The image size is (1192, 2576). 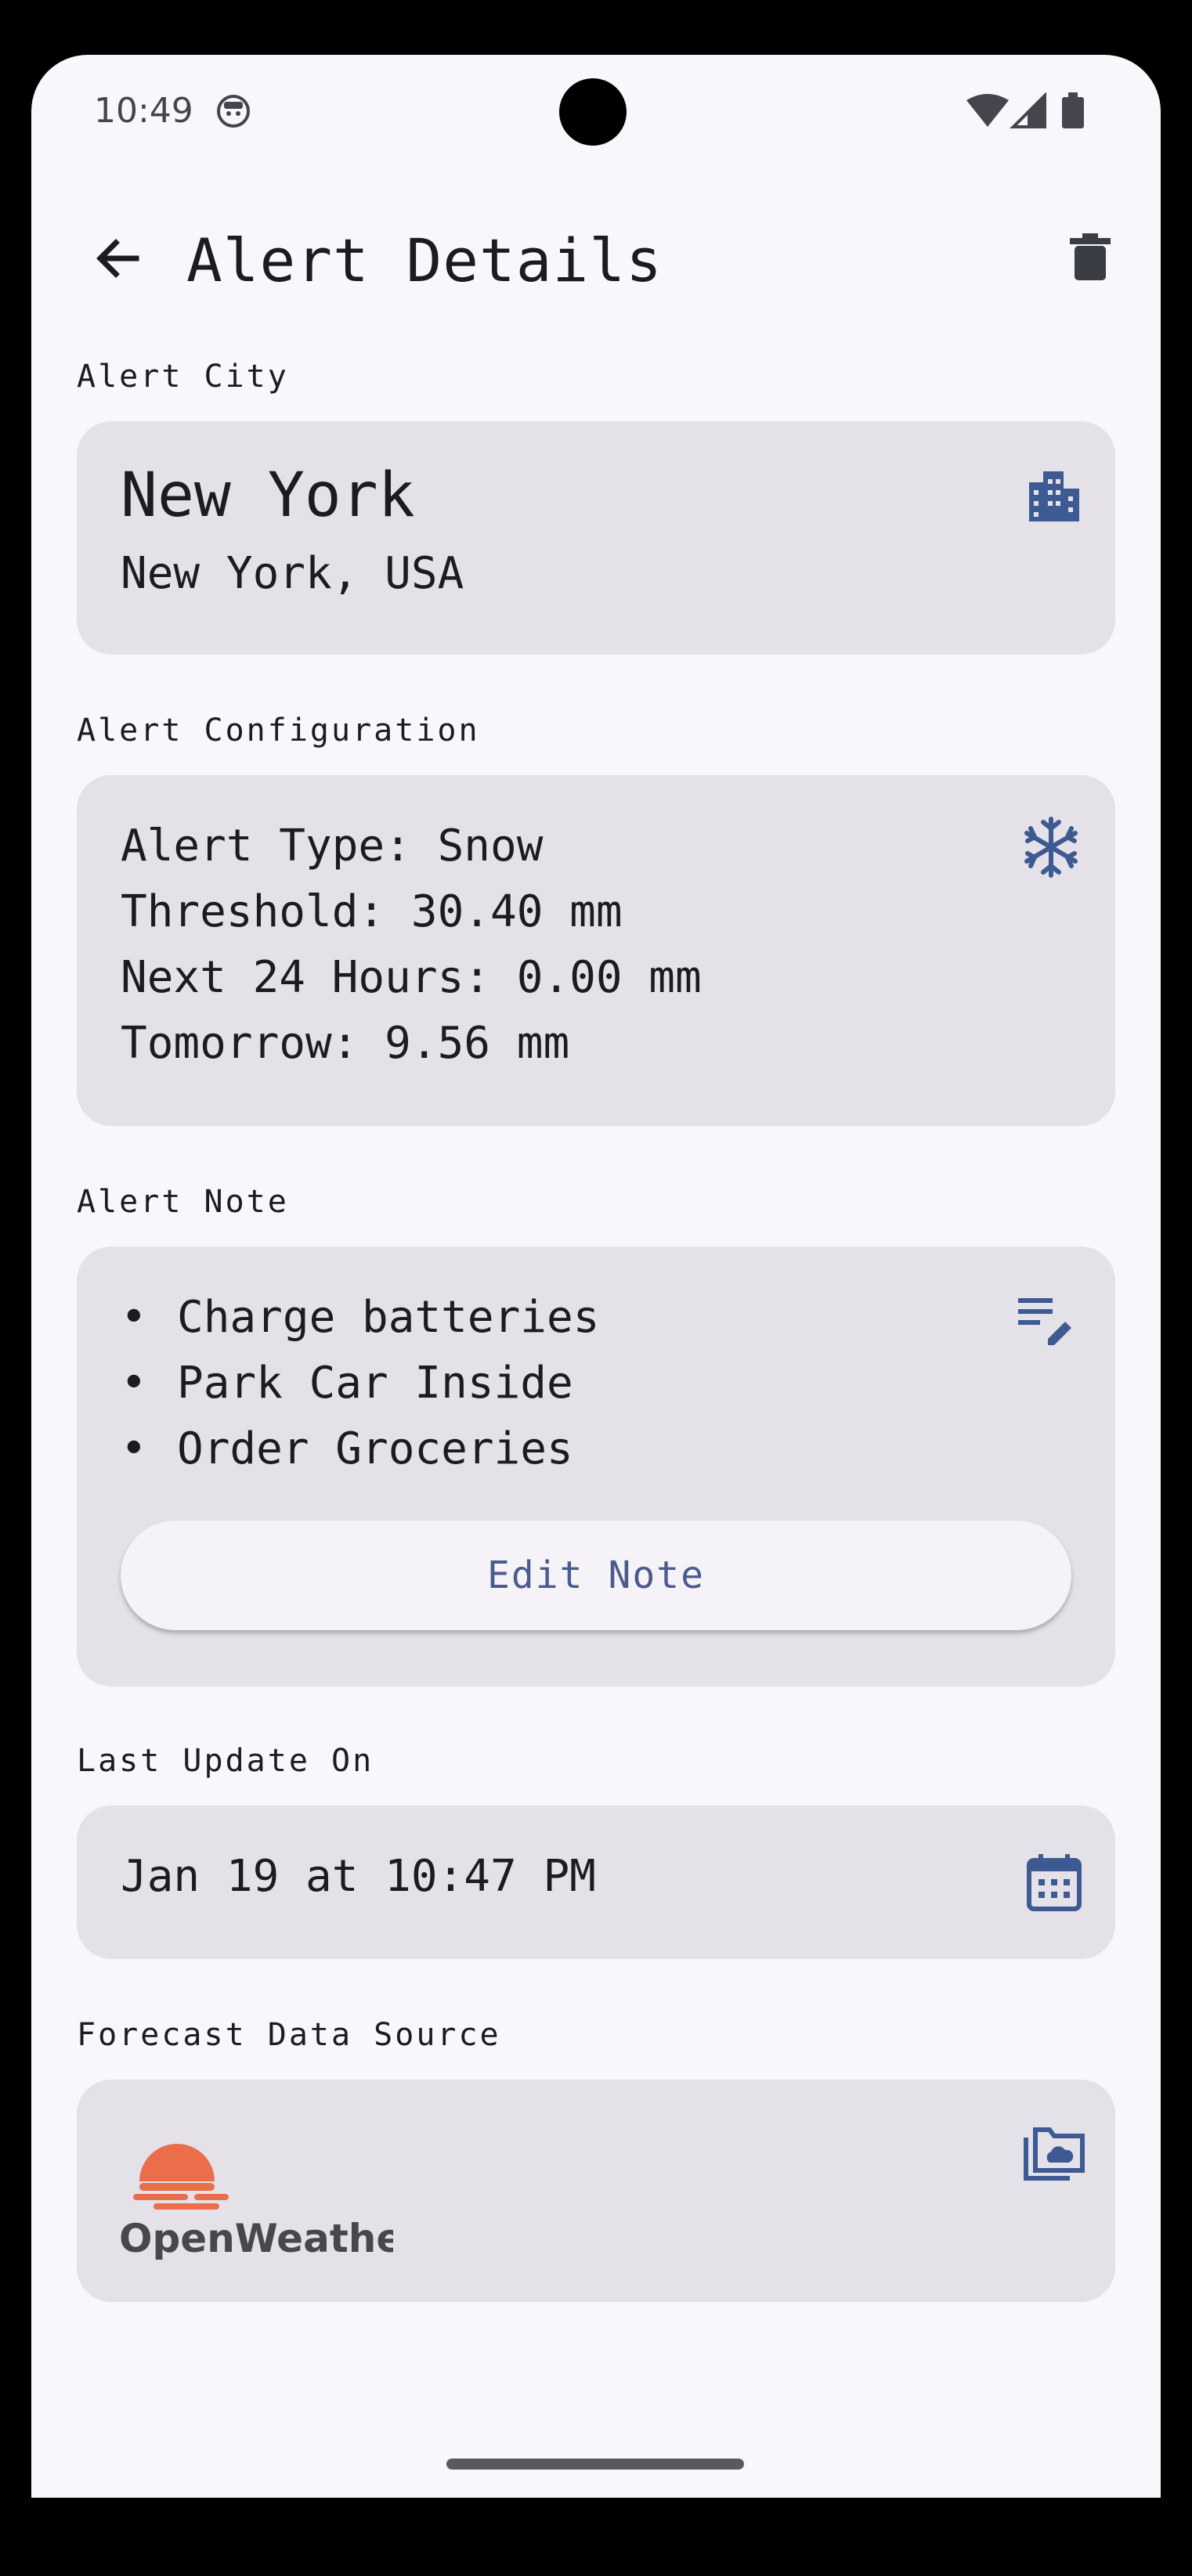 What do you see at coordinates (256, 2238) in the screenshot?
I see `svg-text: OpenWeather` at bounding box center [256, 2238].